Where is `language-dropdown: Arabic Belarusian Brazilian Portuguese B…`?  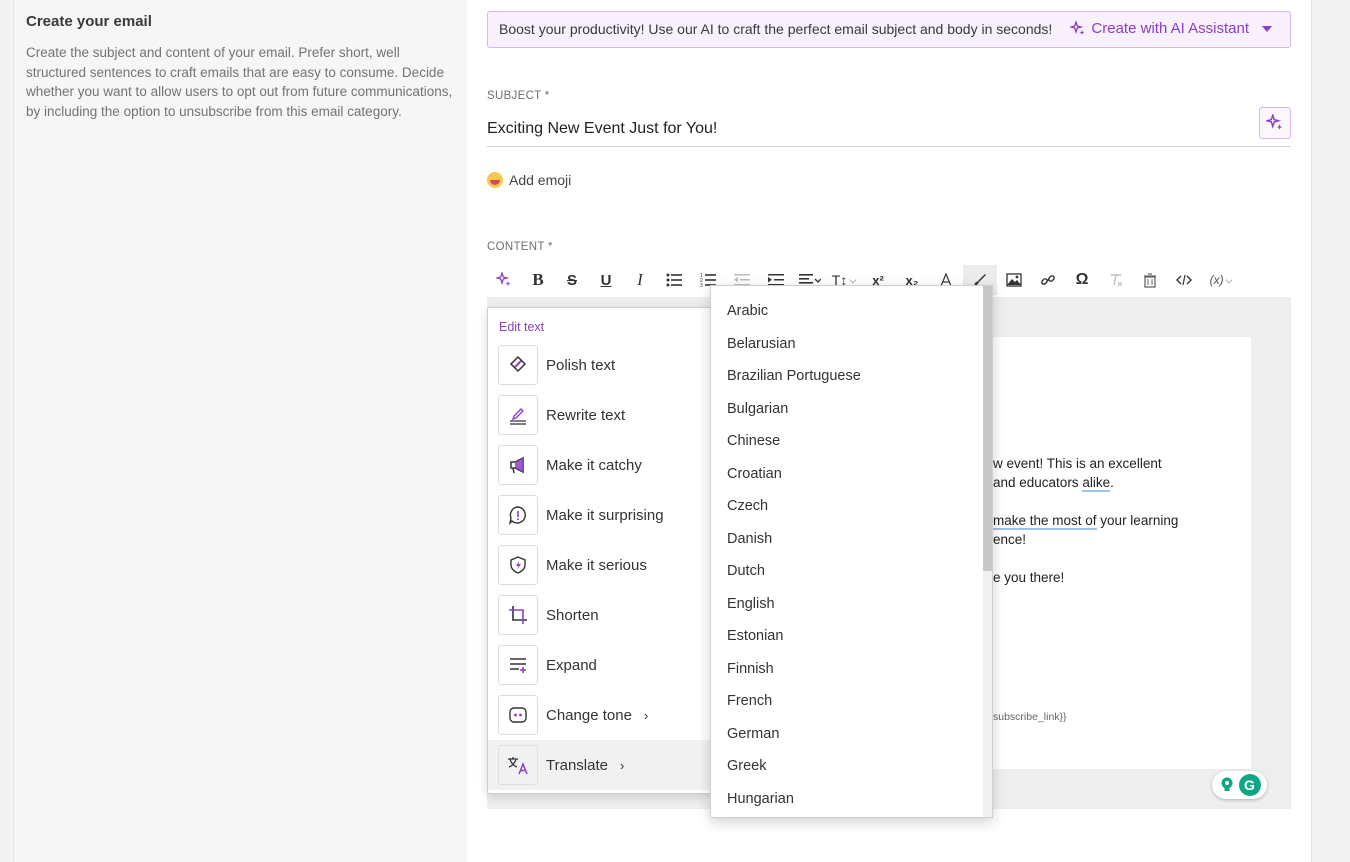 language-dropdown: Arabic Belarusian Brazilian Portuguese B… is located at coordinates (851, 551).